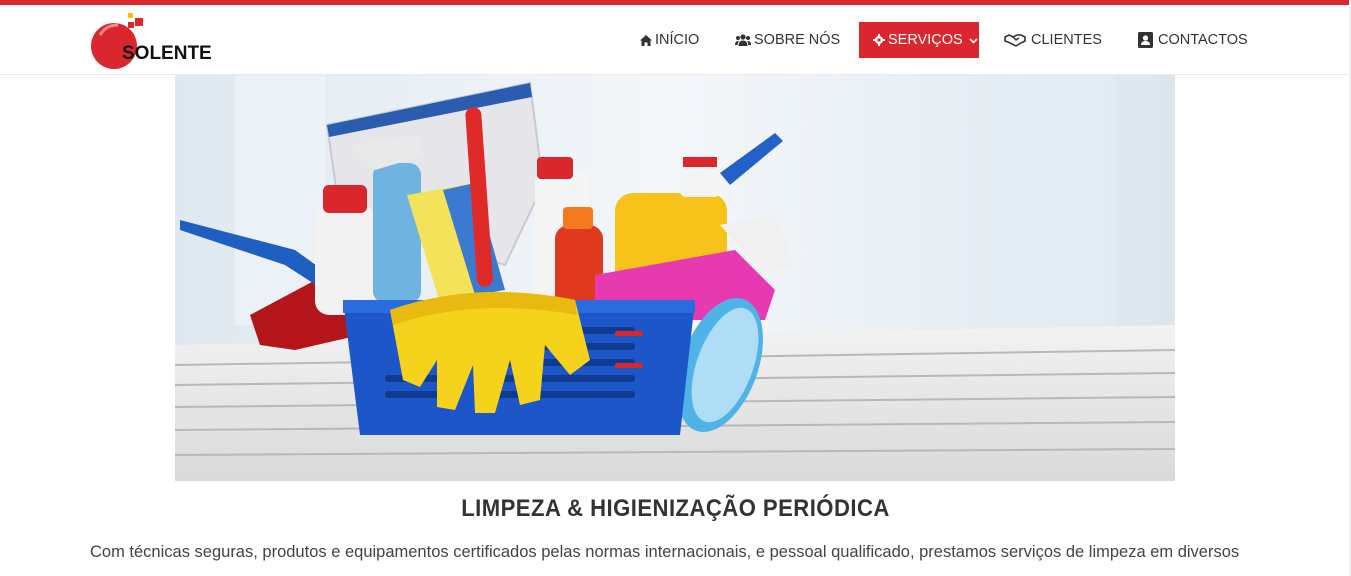 This screenshot has height=576, width=1351. What do you see at coordinates (743, 40) in the screenshot?
I see `users-icon` at bounding box center [743, 40].